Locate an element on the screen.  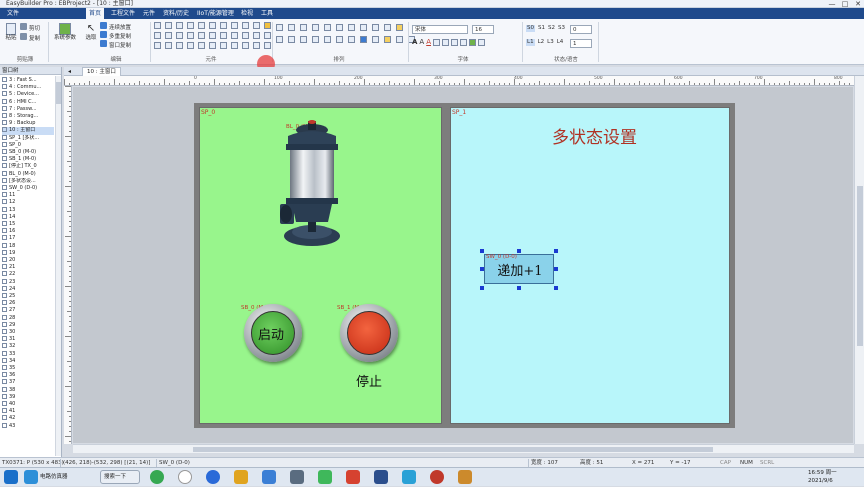
menu-iiot: IIoT/能源管理 is located at coordinates (215, 13).